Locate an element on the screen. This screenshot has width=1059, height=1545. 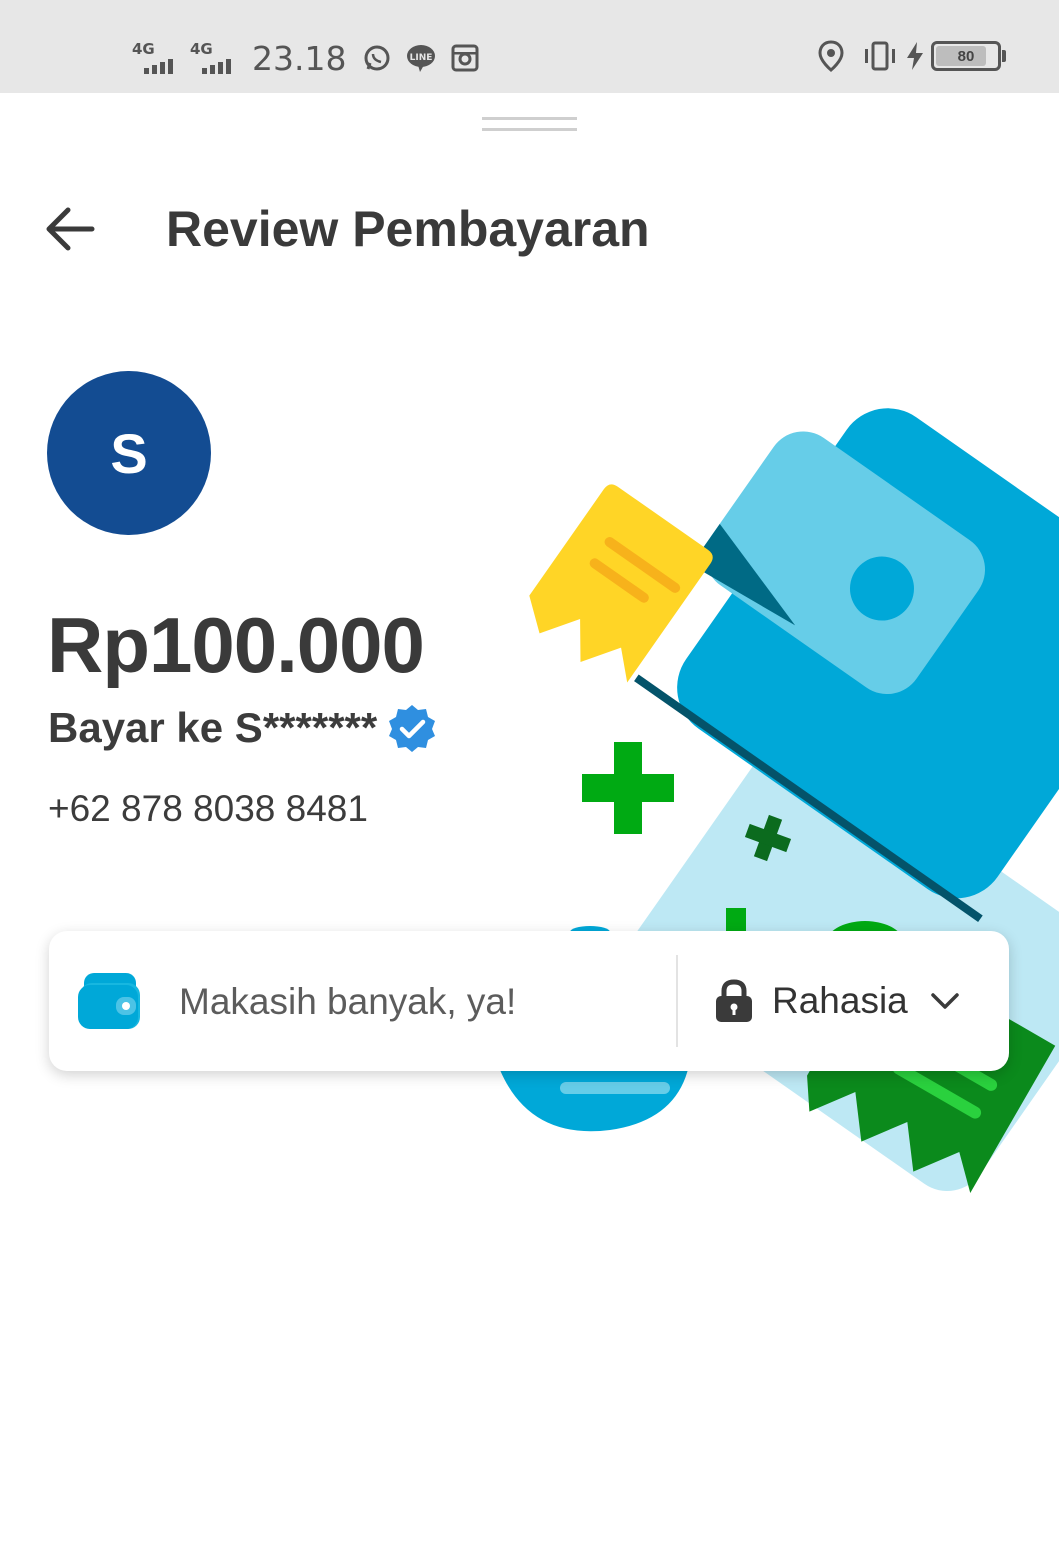
status-bar-left: 4G 4G 23.18 LINE is located at coordinates (313, 58).